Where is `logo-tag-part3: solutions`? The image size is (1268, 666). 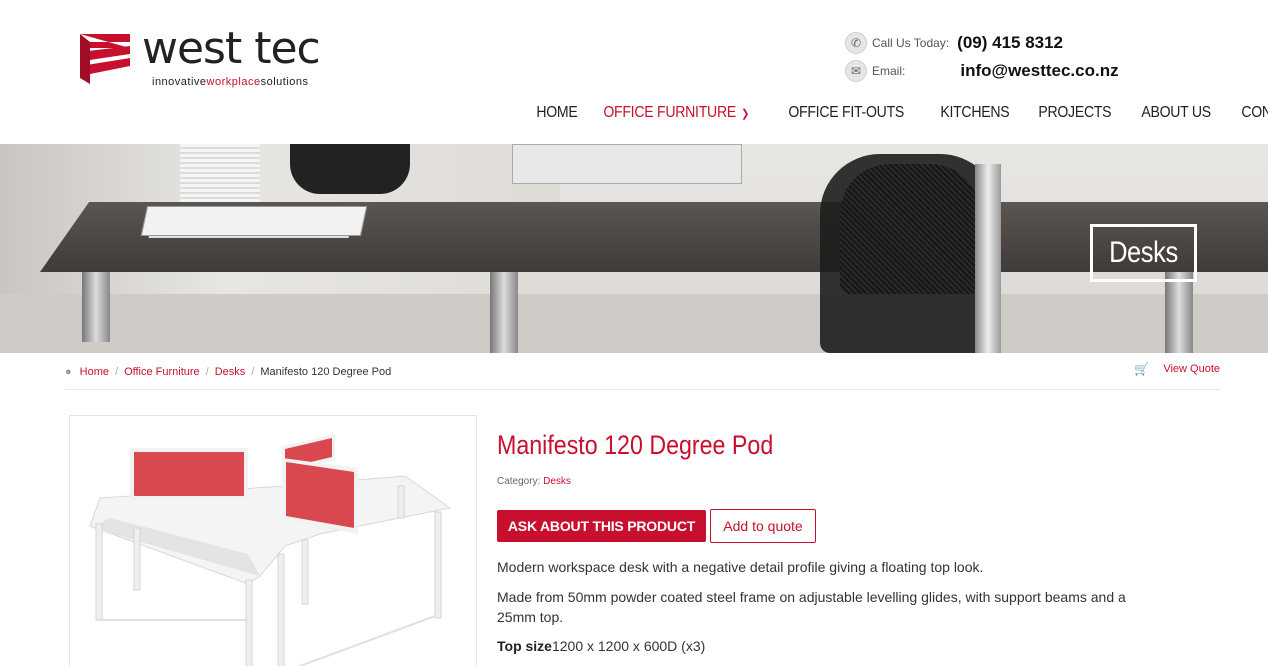
logo-tag-part3: solutions is located at coordinates (284, 82).